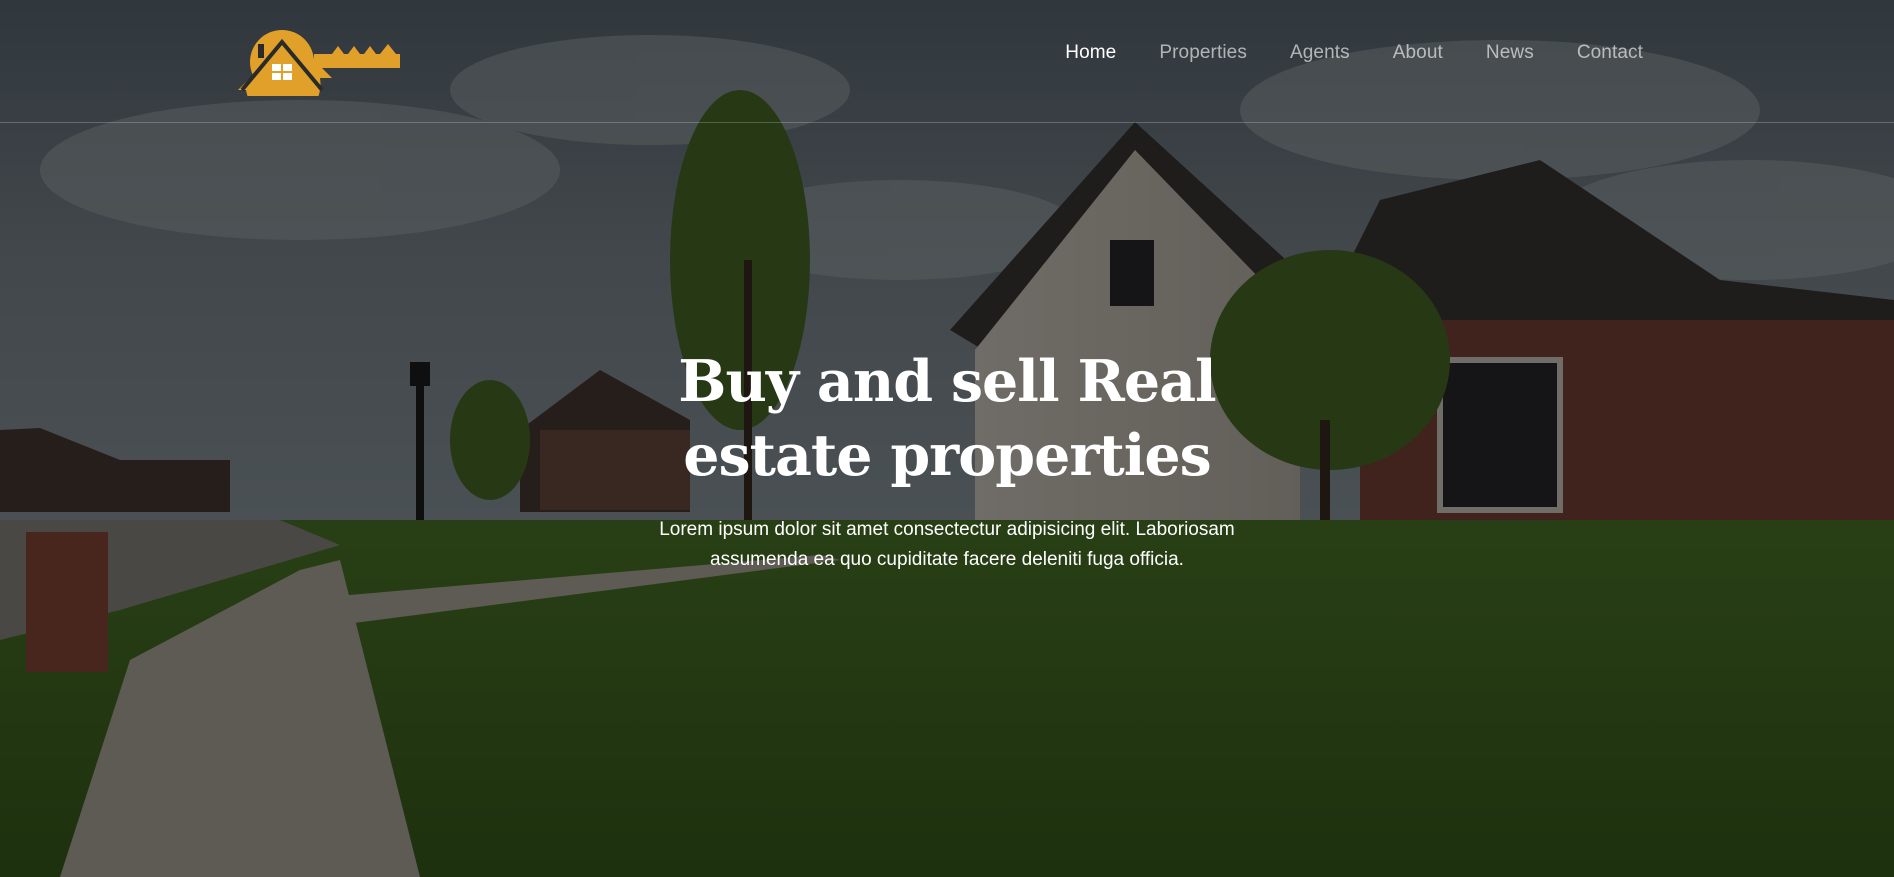 Image resolution: width=1894 pixels, height=877 pixels. What do you see at coordinates (319, 73) in the screenshot?
I see `house-key-logo-icon` at bounding box center [319, 73].